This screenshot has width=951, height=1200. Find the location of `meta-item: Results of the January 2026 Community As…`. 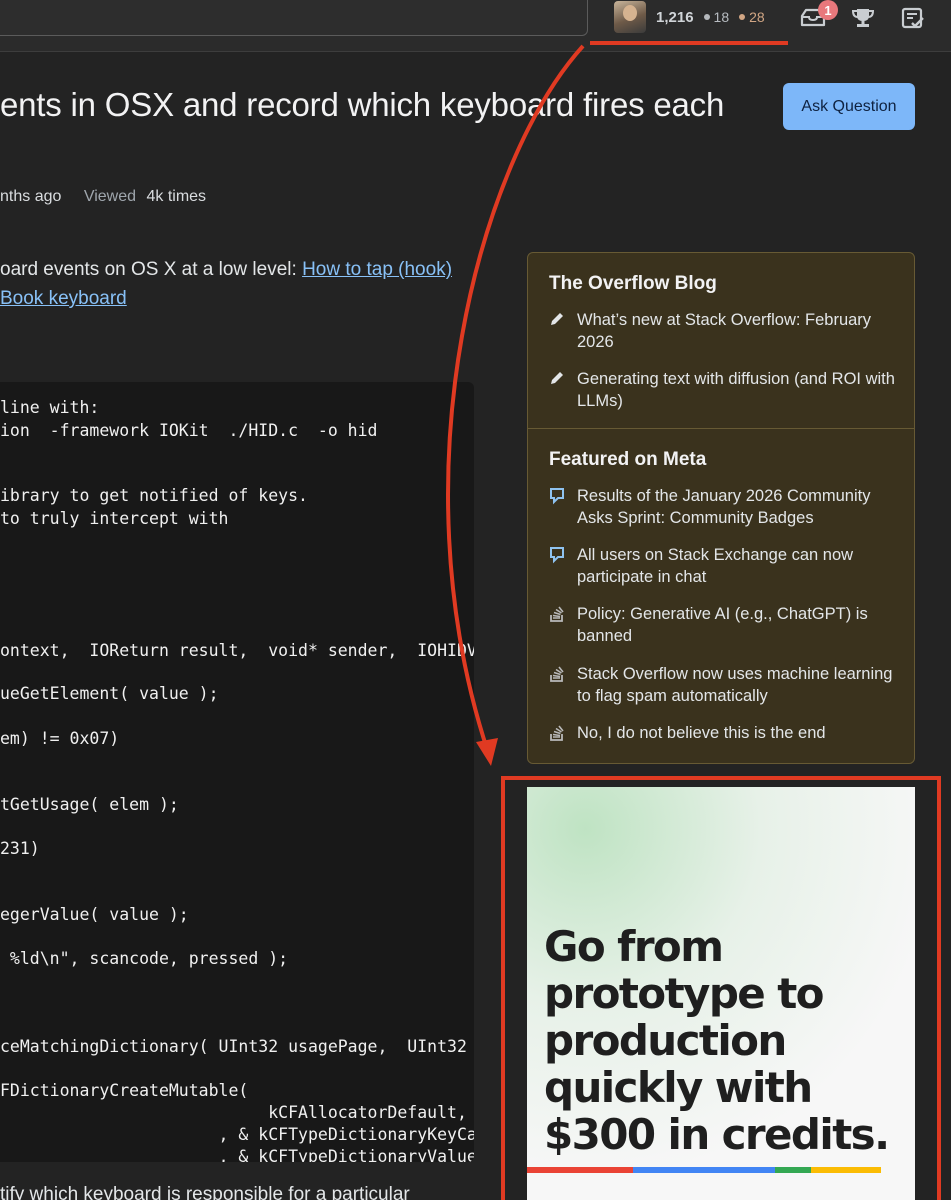

meta-item: Results of the January 2026 Community As… is located at coordinates (724, 507).